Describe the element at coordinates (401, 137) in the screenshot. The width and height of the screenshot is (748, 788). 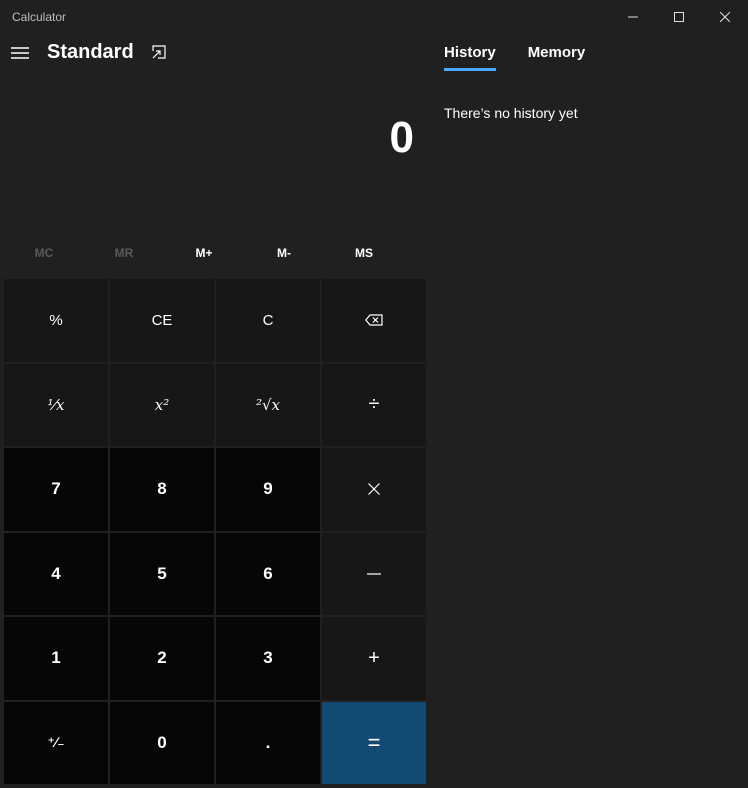
I see `result-display: 0` at that location.